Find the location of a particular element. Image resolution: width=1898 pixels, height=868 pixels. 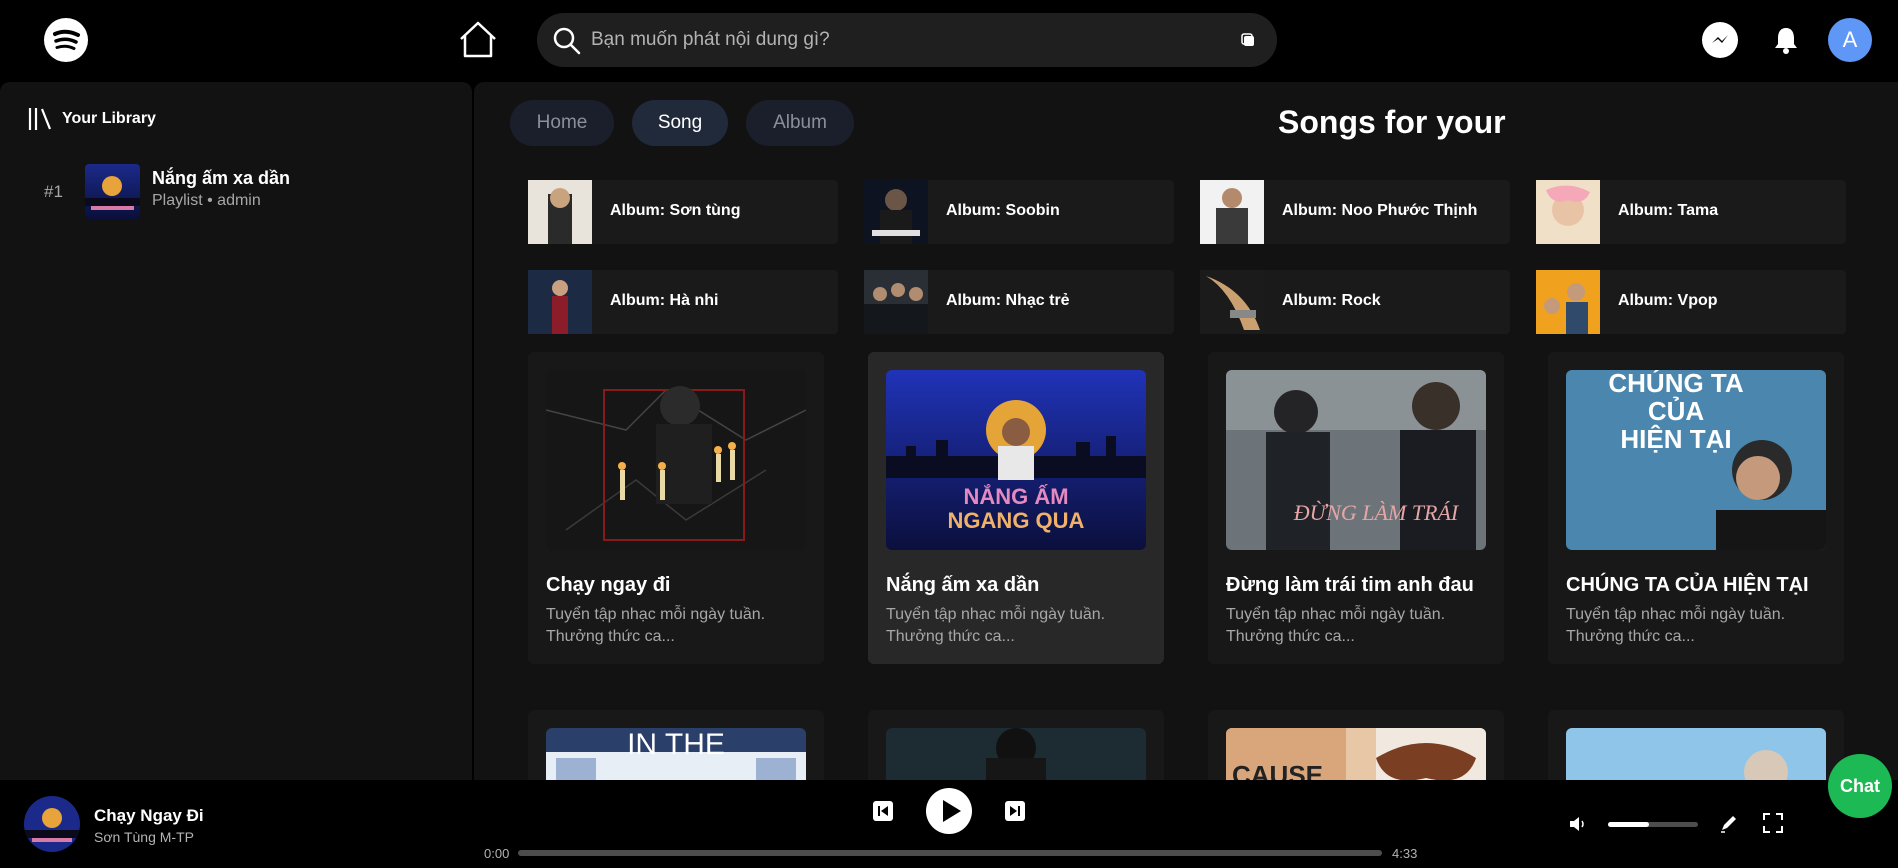

album-chip: Album: Sơn tùng is located at coordinates (683, 212).